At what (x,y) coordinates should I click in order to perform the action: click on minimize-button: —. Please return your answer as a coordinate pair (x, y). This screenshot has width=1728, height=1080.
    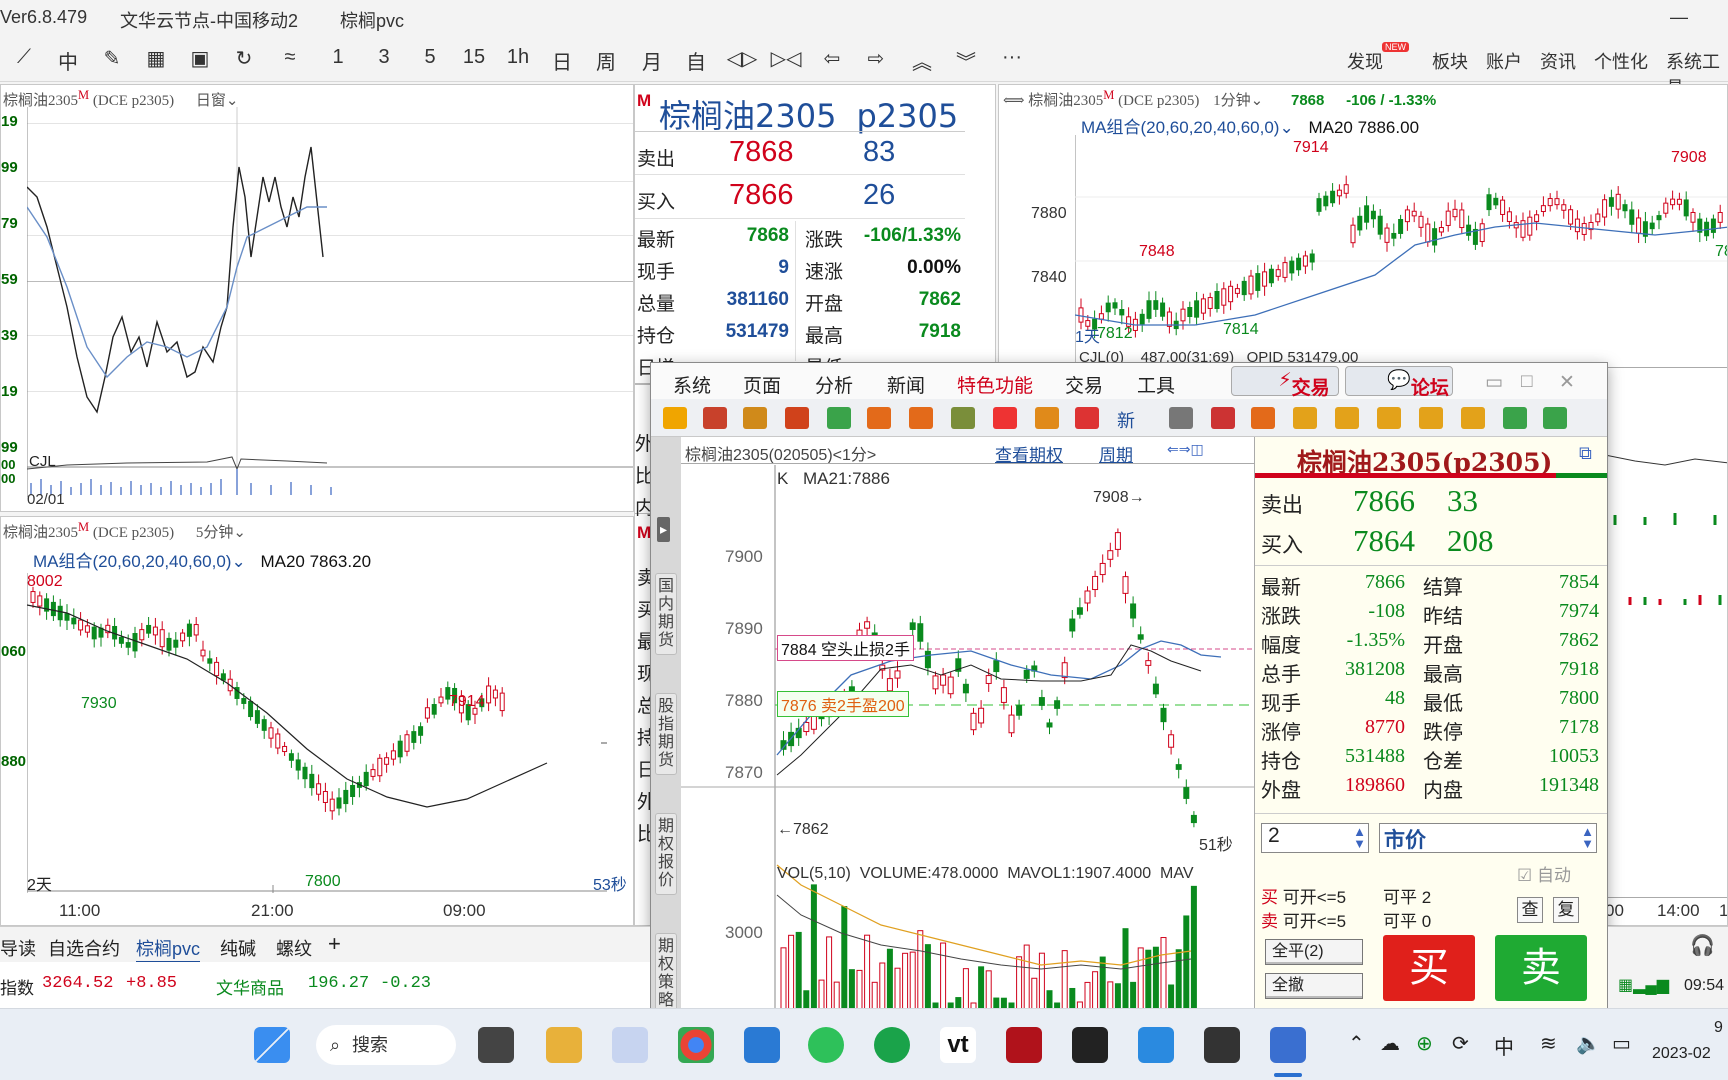
    Looking at the image, I should click on (1679, 17).